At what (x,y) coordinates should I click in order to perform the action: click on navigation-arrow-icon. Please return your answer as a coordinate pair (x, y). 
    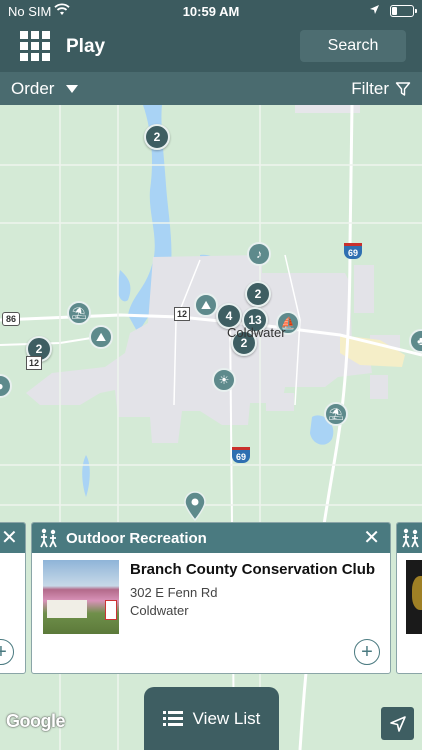
    Looking at the image, I should click on (397, 723).